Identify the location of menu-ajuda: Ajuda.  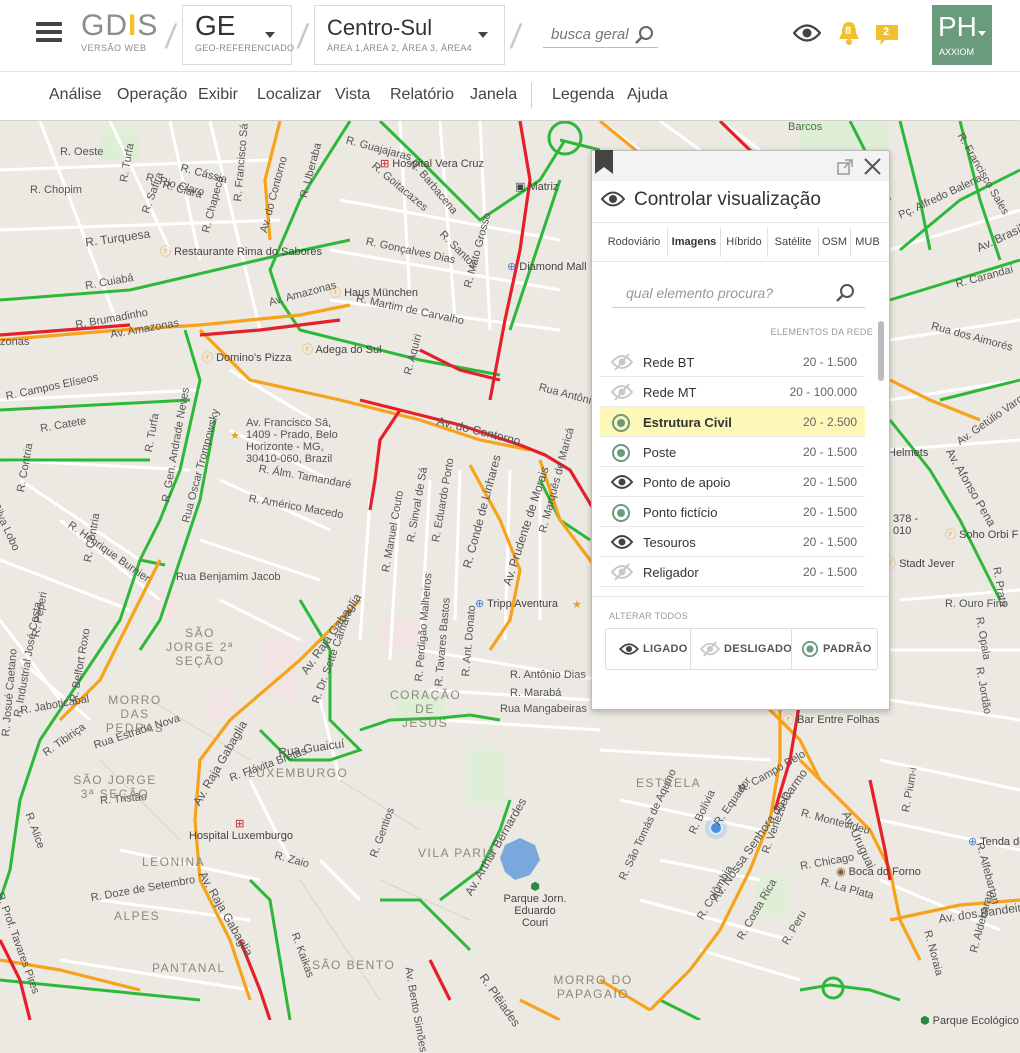
(647, 95).